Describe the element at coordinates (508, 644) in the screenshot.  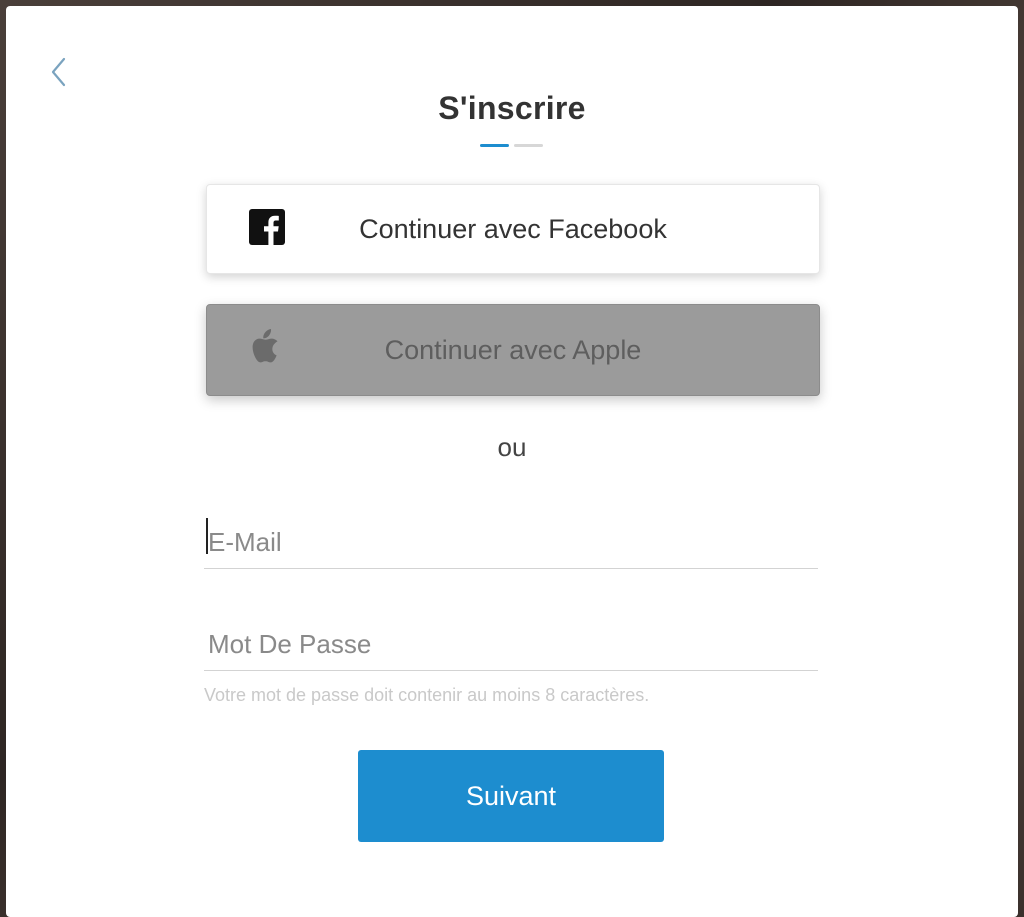
I see `password-input` at that location.